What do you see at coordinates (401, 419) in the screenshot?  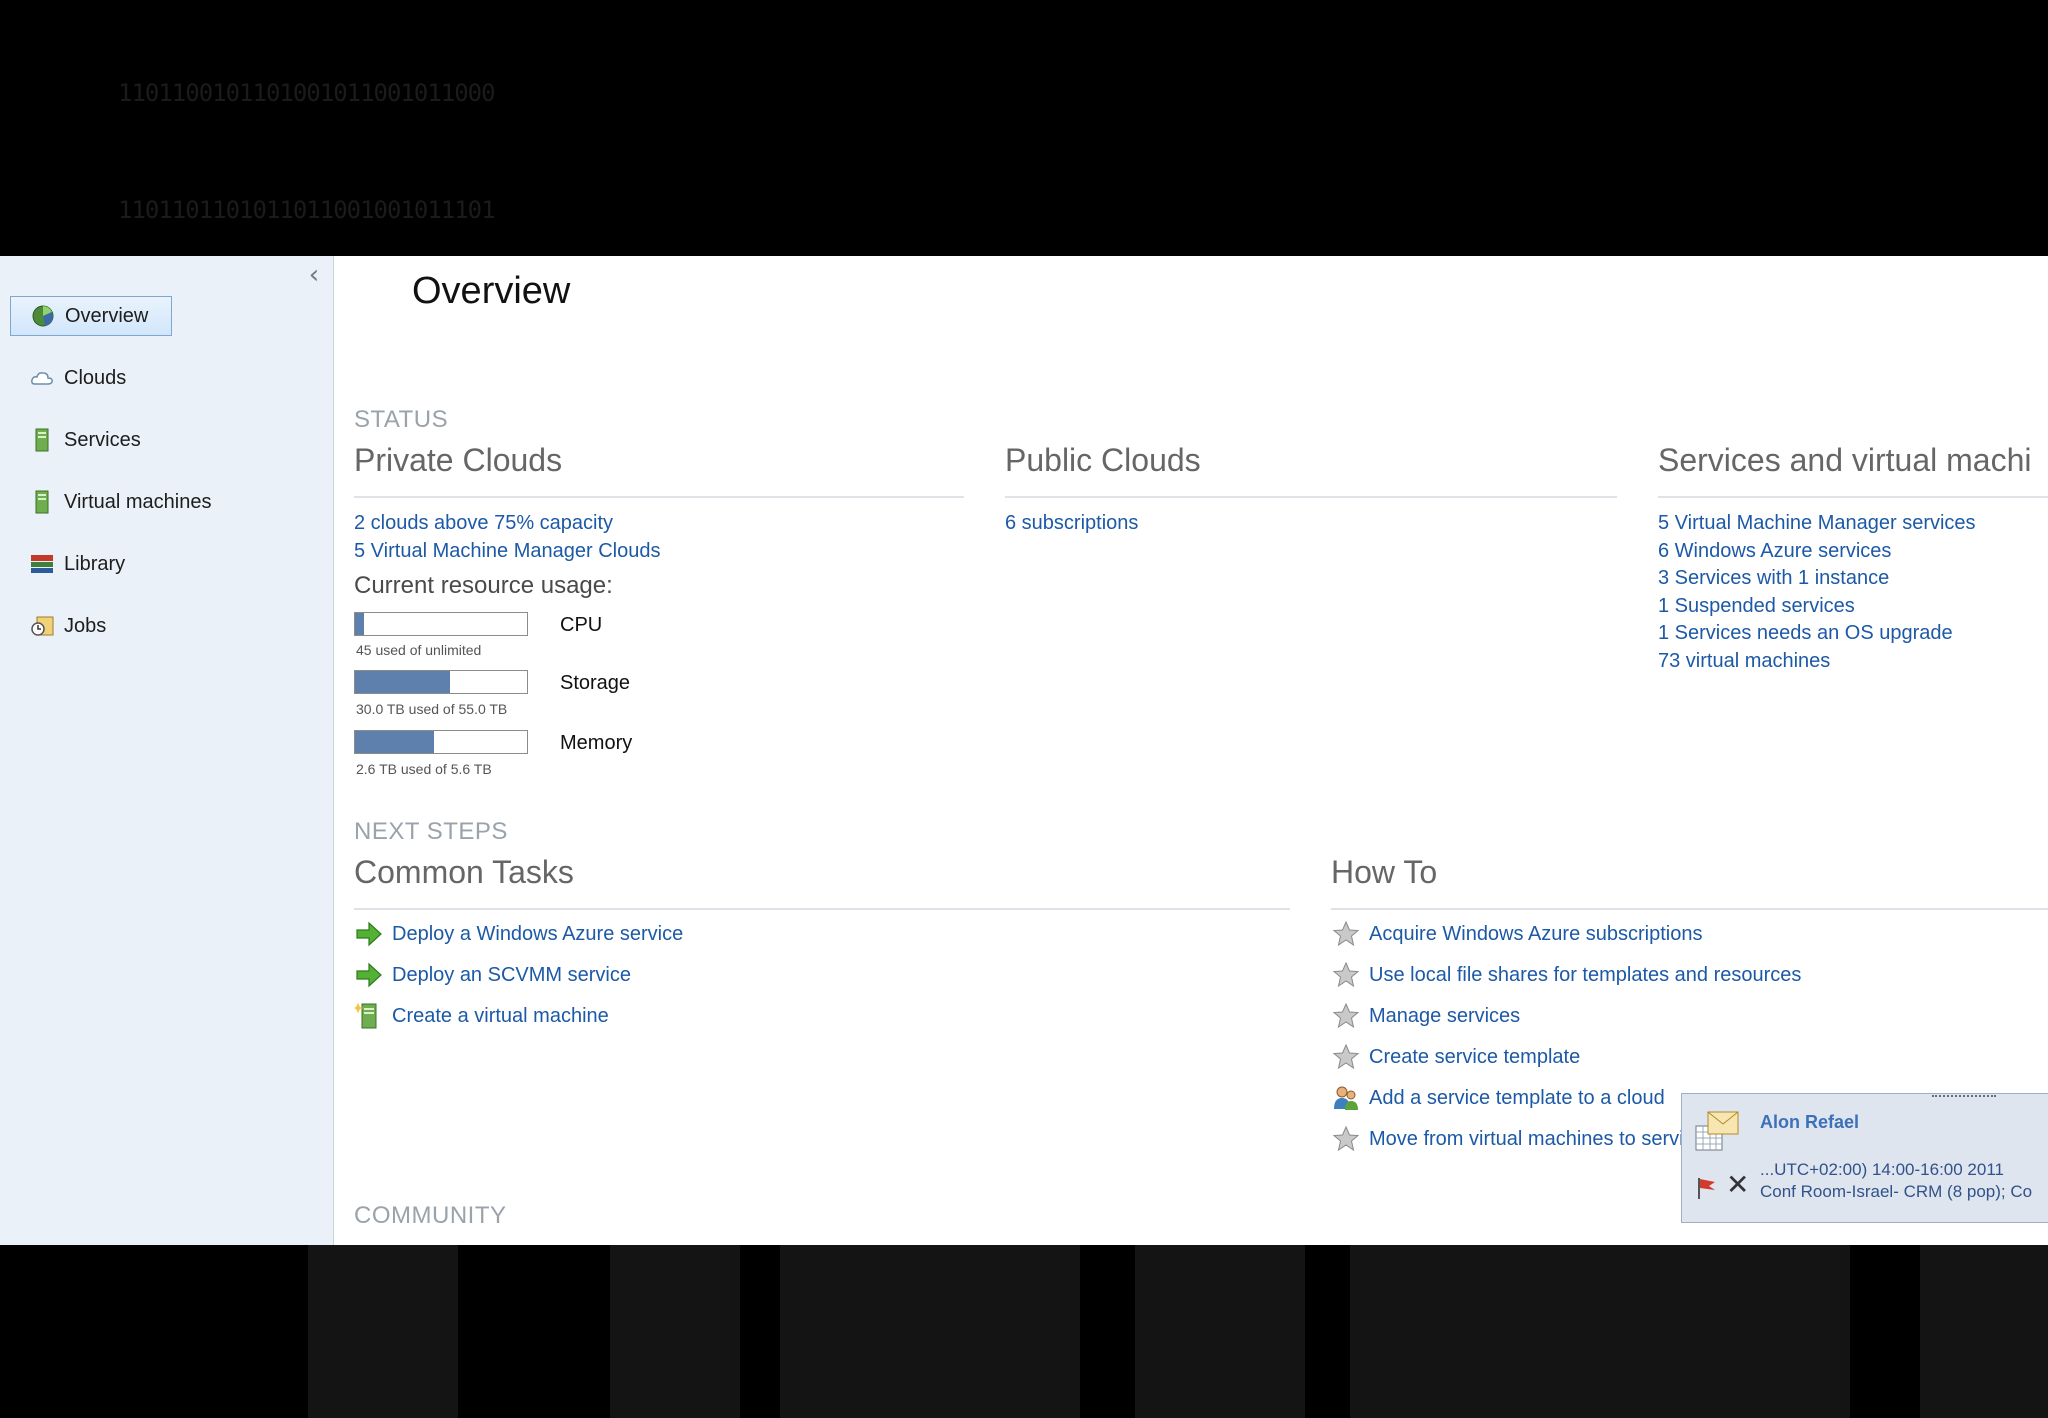 I see `status-section-label: STATUS` at bounding box center [401, 419].